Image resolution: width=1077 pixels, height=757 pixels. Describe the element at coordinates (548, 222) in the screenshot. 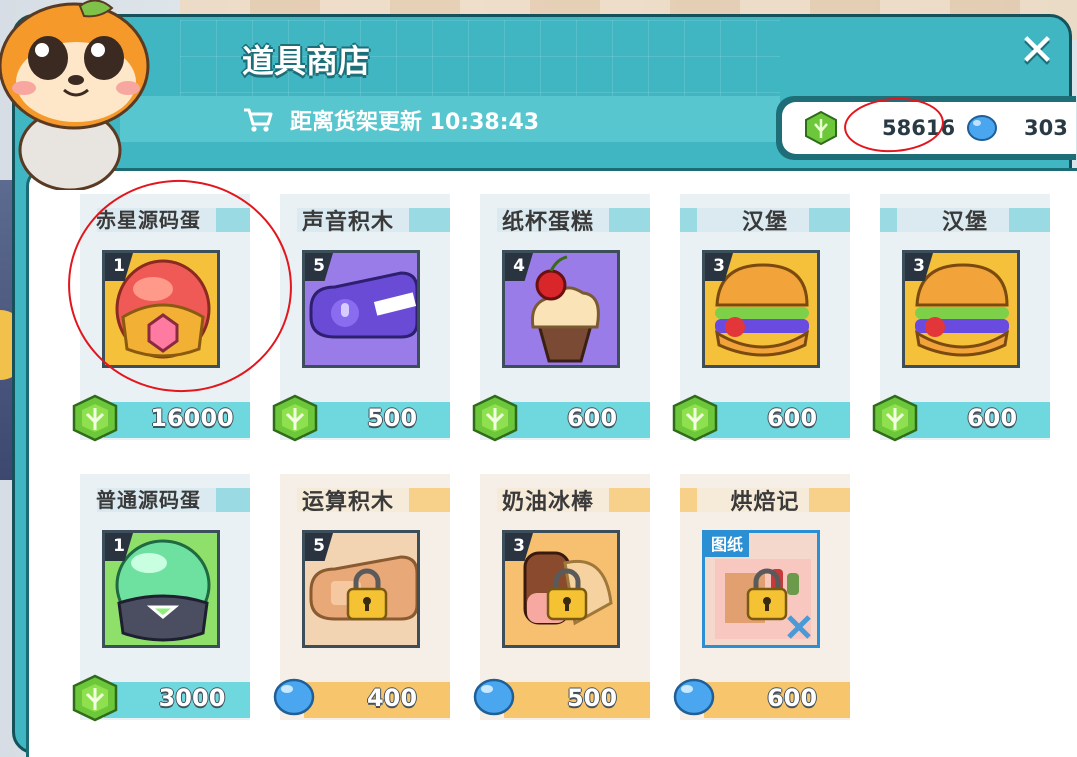

I see `item-name: 纸杯蛋糕` at that location.